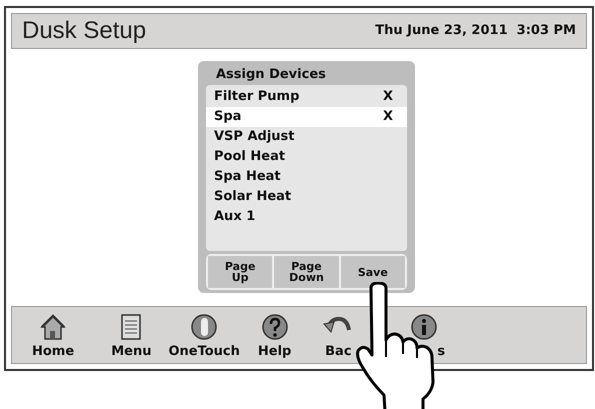 Image resolution: width=595 pixels, height=409 pixels. What do you see at coordinates (84, 31) in the screenshot?
I see `screen-title: Dusk Setup` at bounding box center [84, 31].